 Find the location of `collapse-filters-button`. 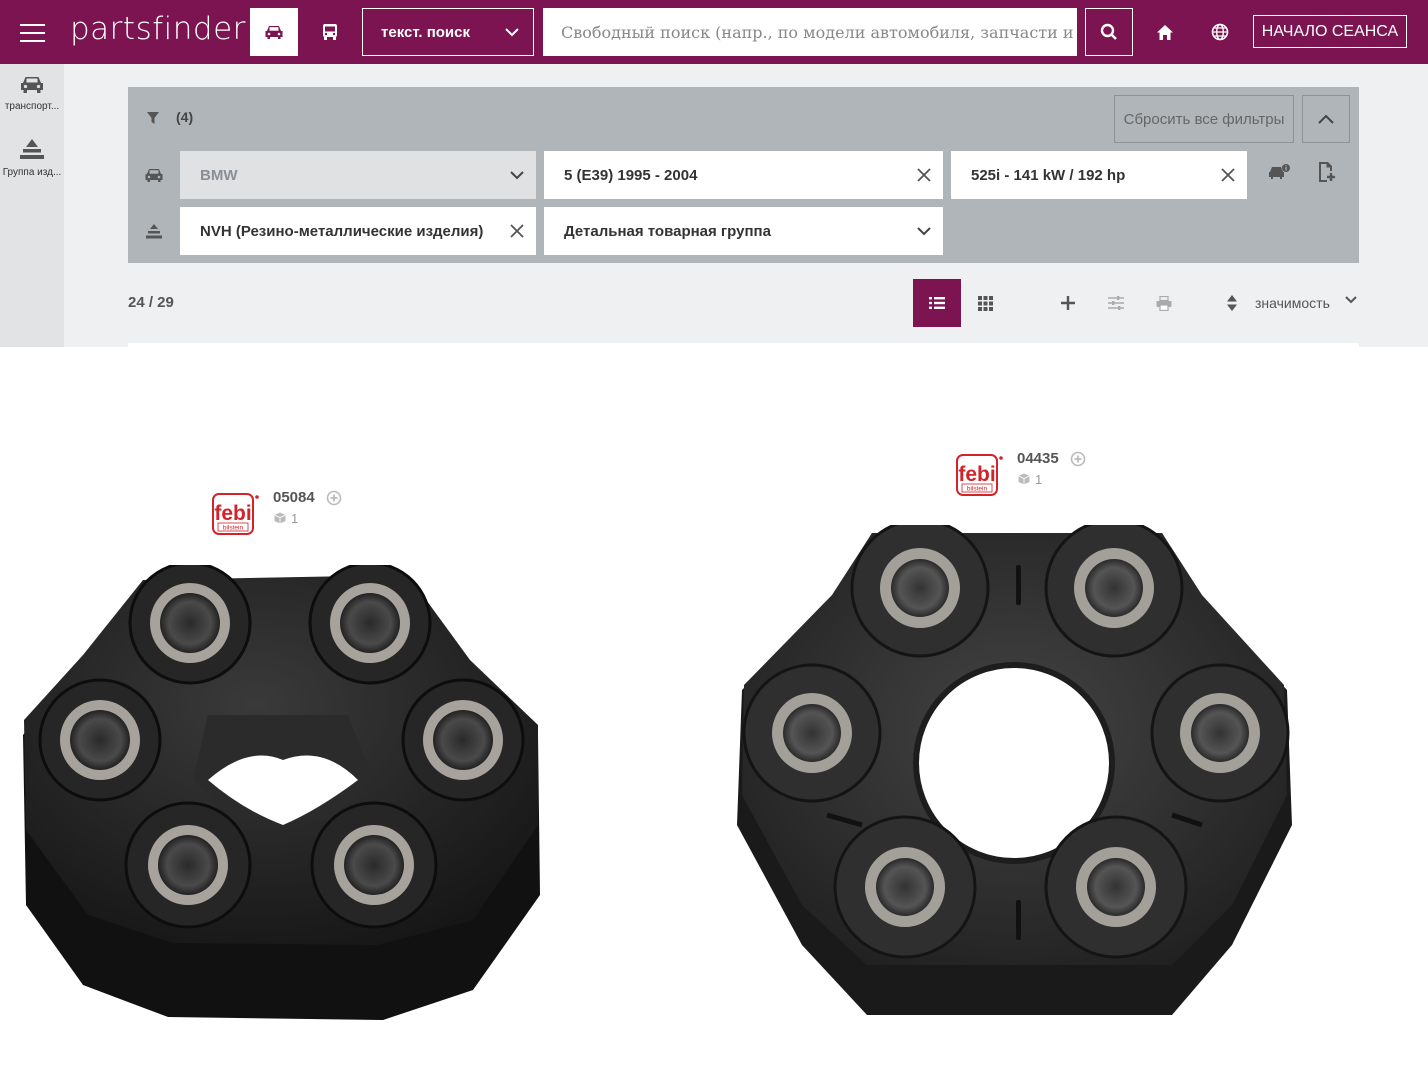

collapse-filters-button is located at coordinates (1326, 119).